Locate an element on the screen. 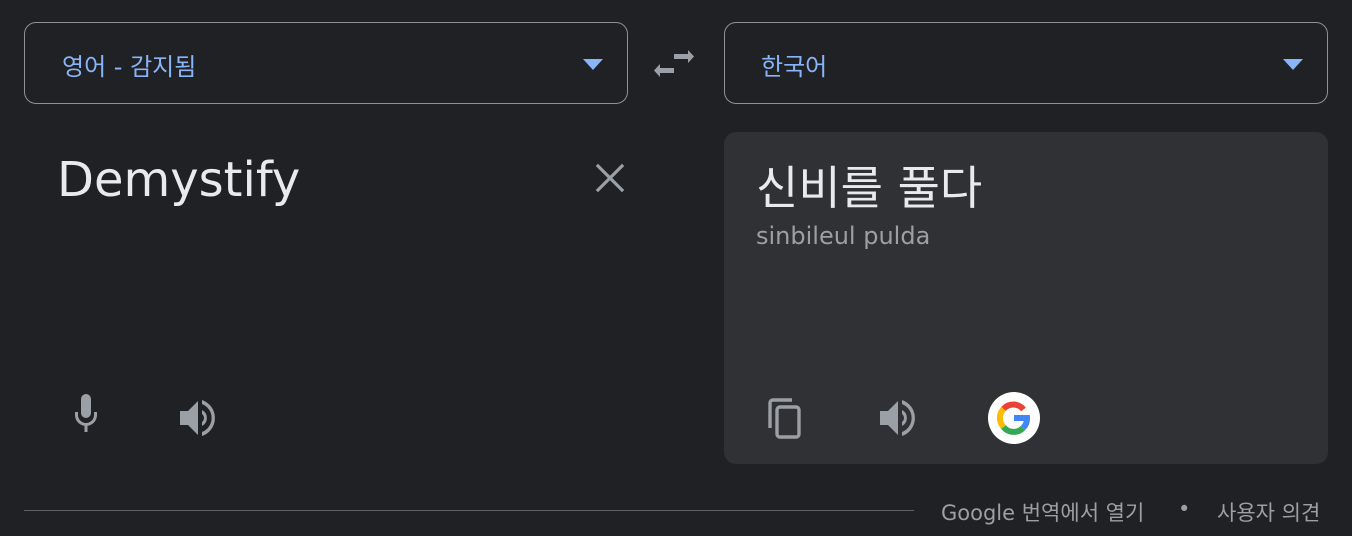  swap-icon is located at coordinates (674, 63).